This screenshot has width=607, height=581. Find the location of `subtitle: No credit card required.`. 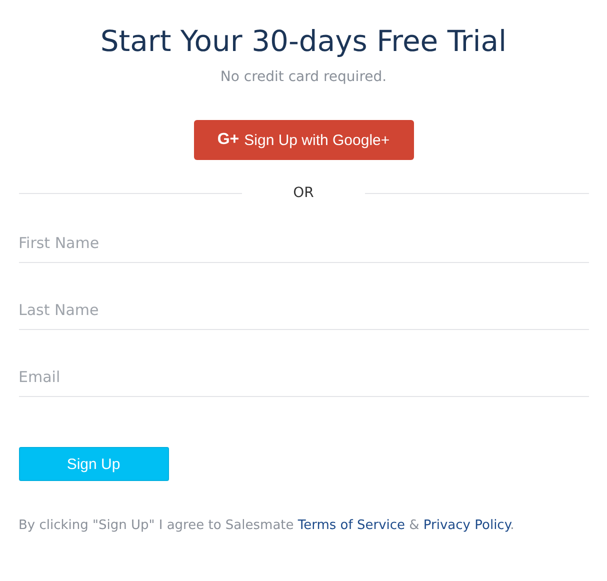

subtitle: No credit card required. is located at coordinates (303, 77).